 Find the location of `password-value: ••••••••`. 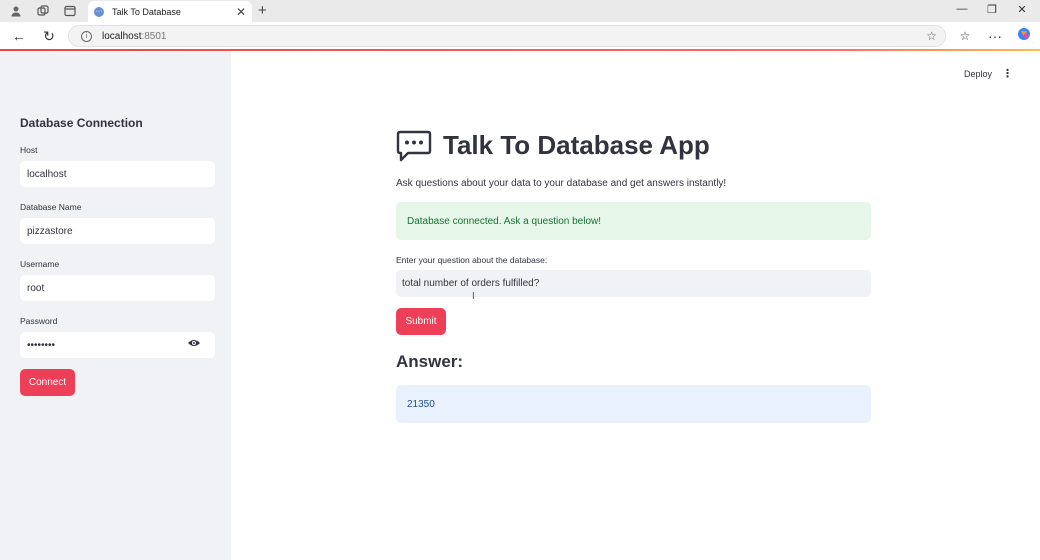

password-value: •••••••• is located at coordinates (41, 345).